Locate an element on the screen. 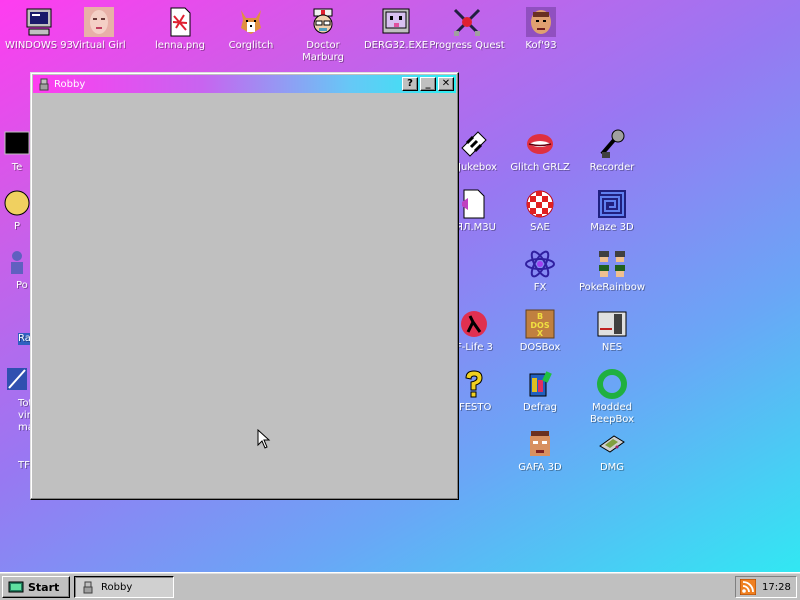 Image resolution: width=800 pixels, height=600 pixels. emoji-icon is located at coordinates (17, 203).